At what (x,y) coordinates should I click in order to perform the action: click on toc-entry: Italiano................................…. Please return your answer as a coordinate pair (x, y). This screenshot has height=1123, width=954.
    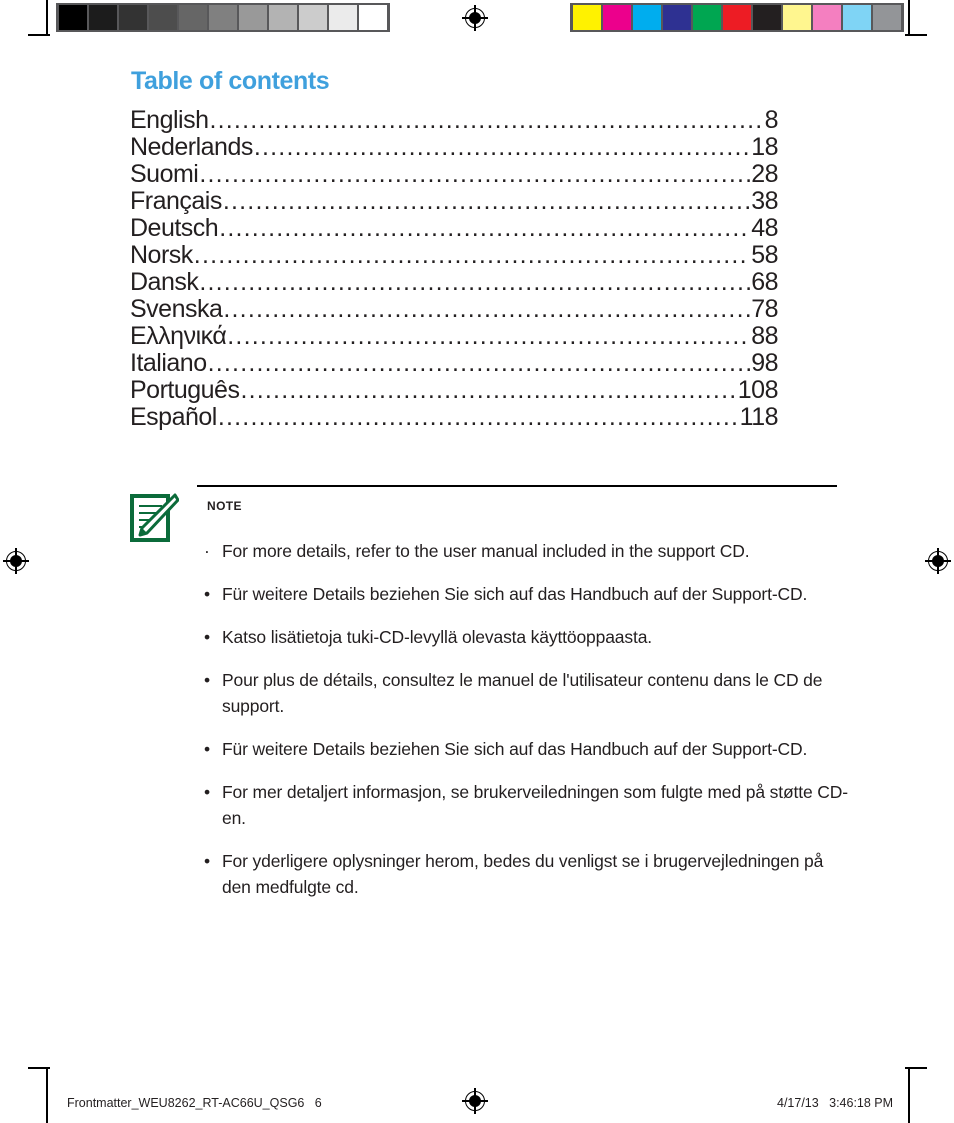
    Looking at the image, I should click on (454, 363).